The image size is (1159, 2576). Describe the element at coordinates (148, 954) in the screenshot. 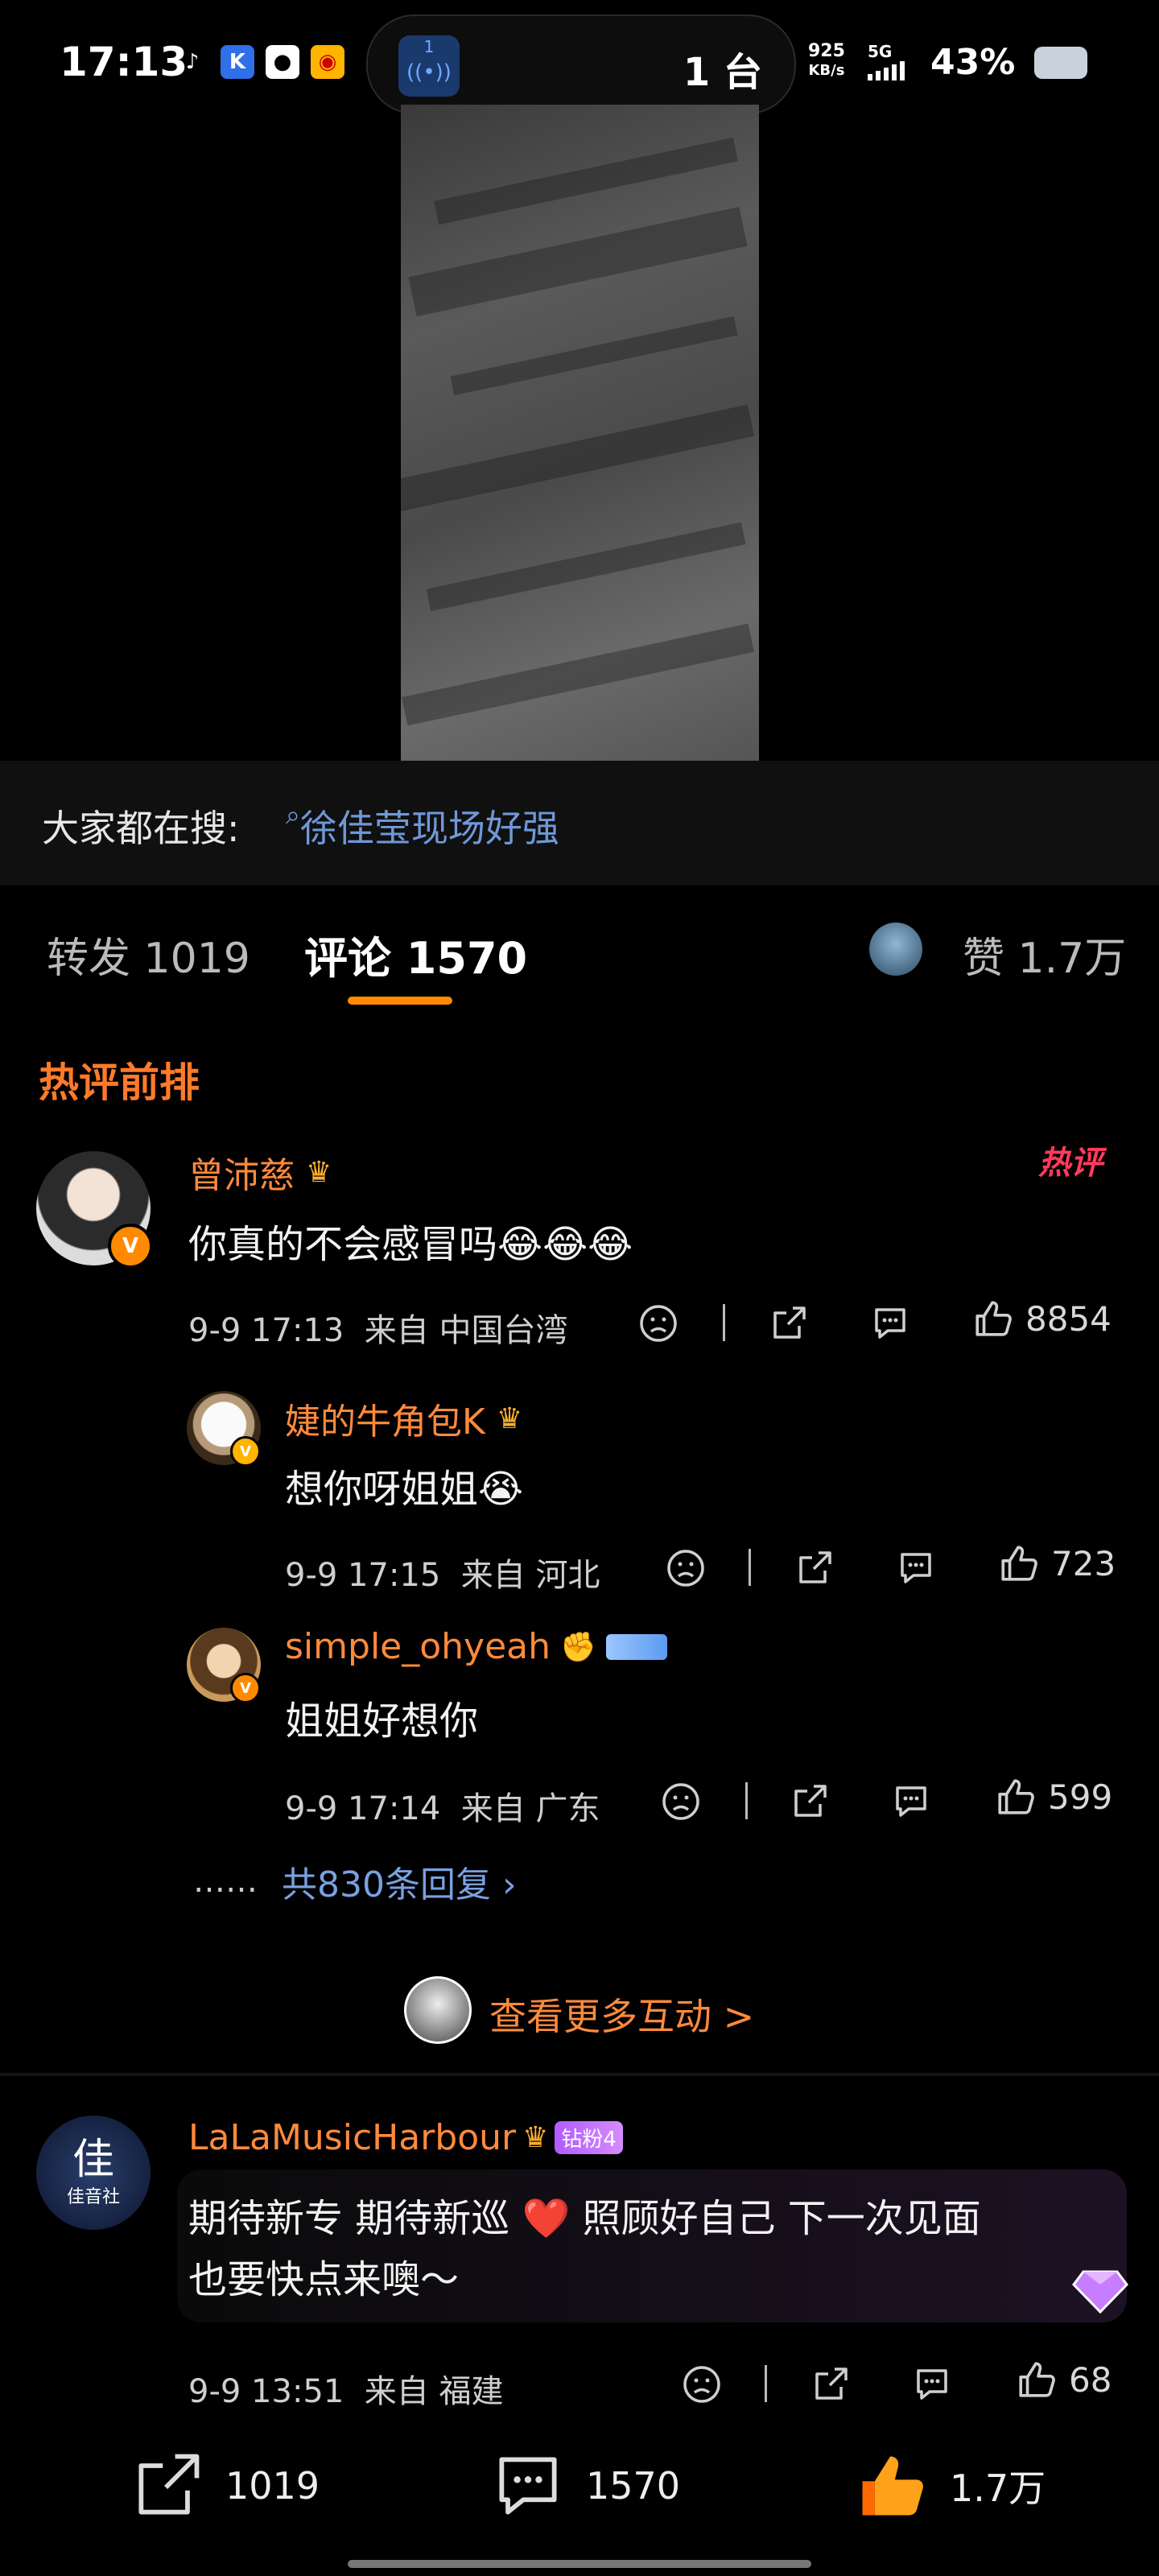

I see `tab-repost: 转发 1019` at that location.